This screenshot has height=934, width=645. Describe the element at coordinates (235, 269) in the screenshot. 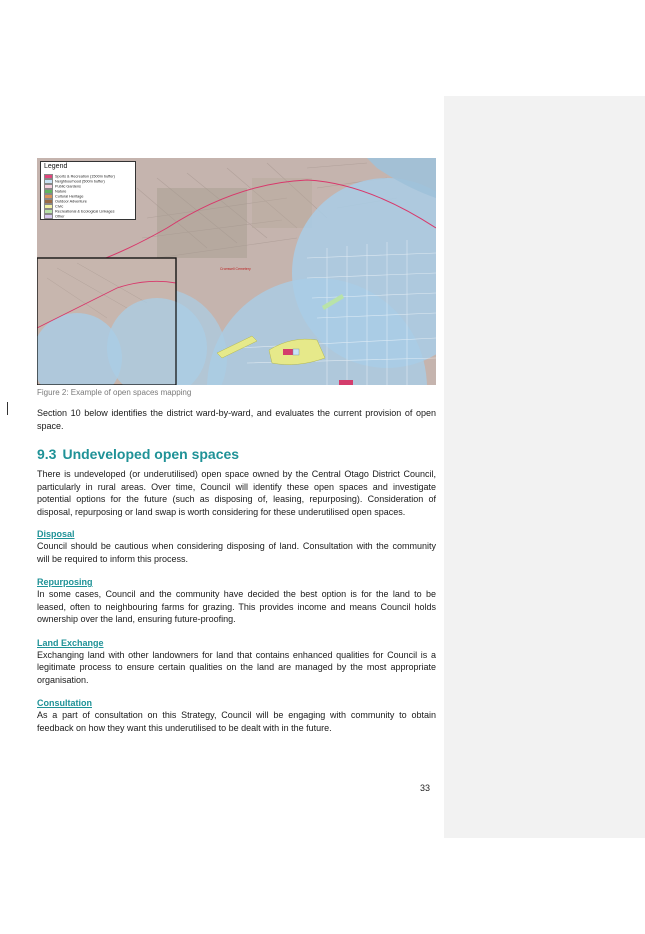

I see `map-place-label: Cromwell Cemetery` at that location.